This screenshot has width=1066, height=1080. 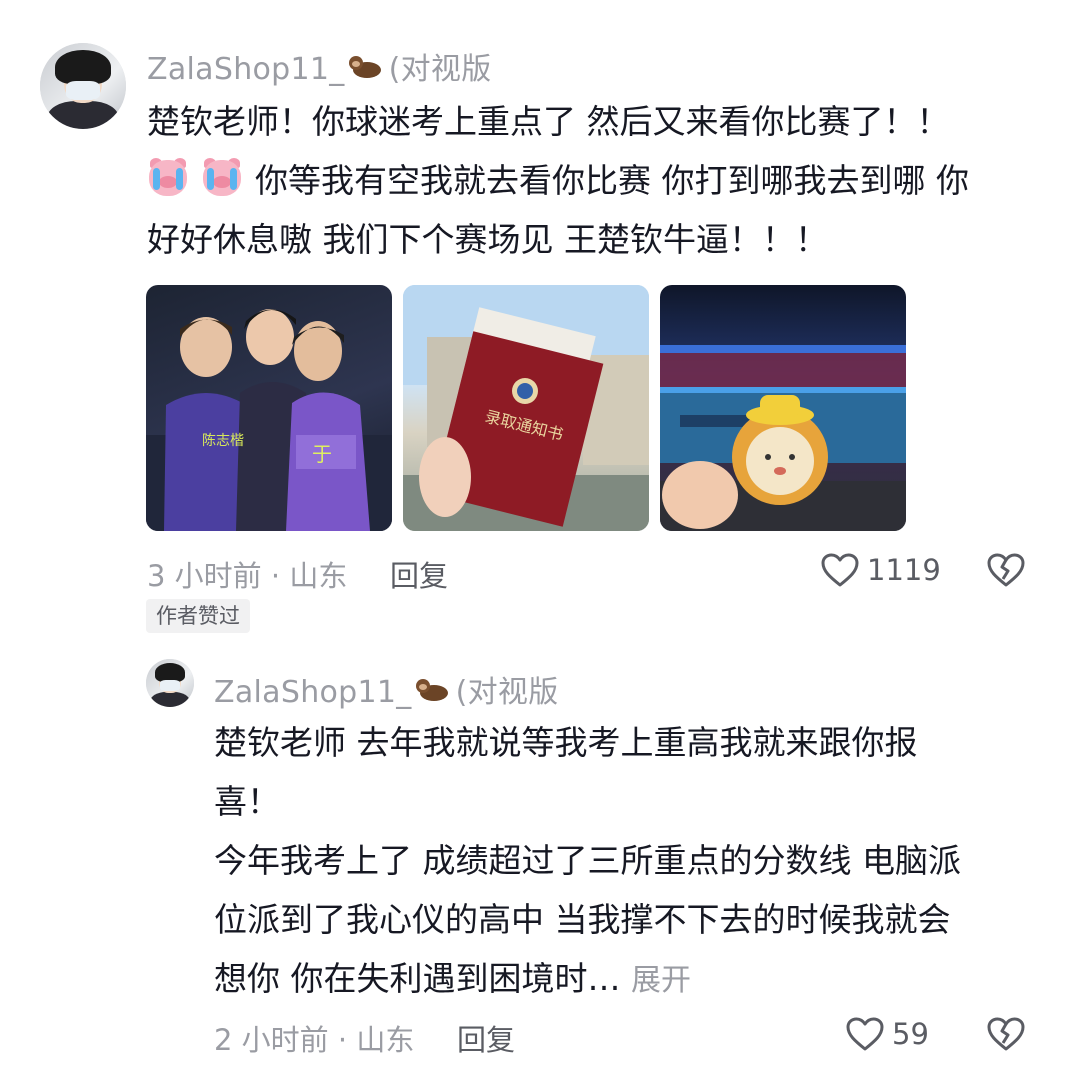 I want to click on players-illustration: 于 陈志楷, so click(x=269, y=420).